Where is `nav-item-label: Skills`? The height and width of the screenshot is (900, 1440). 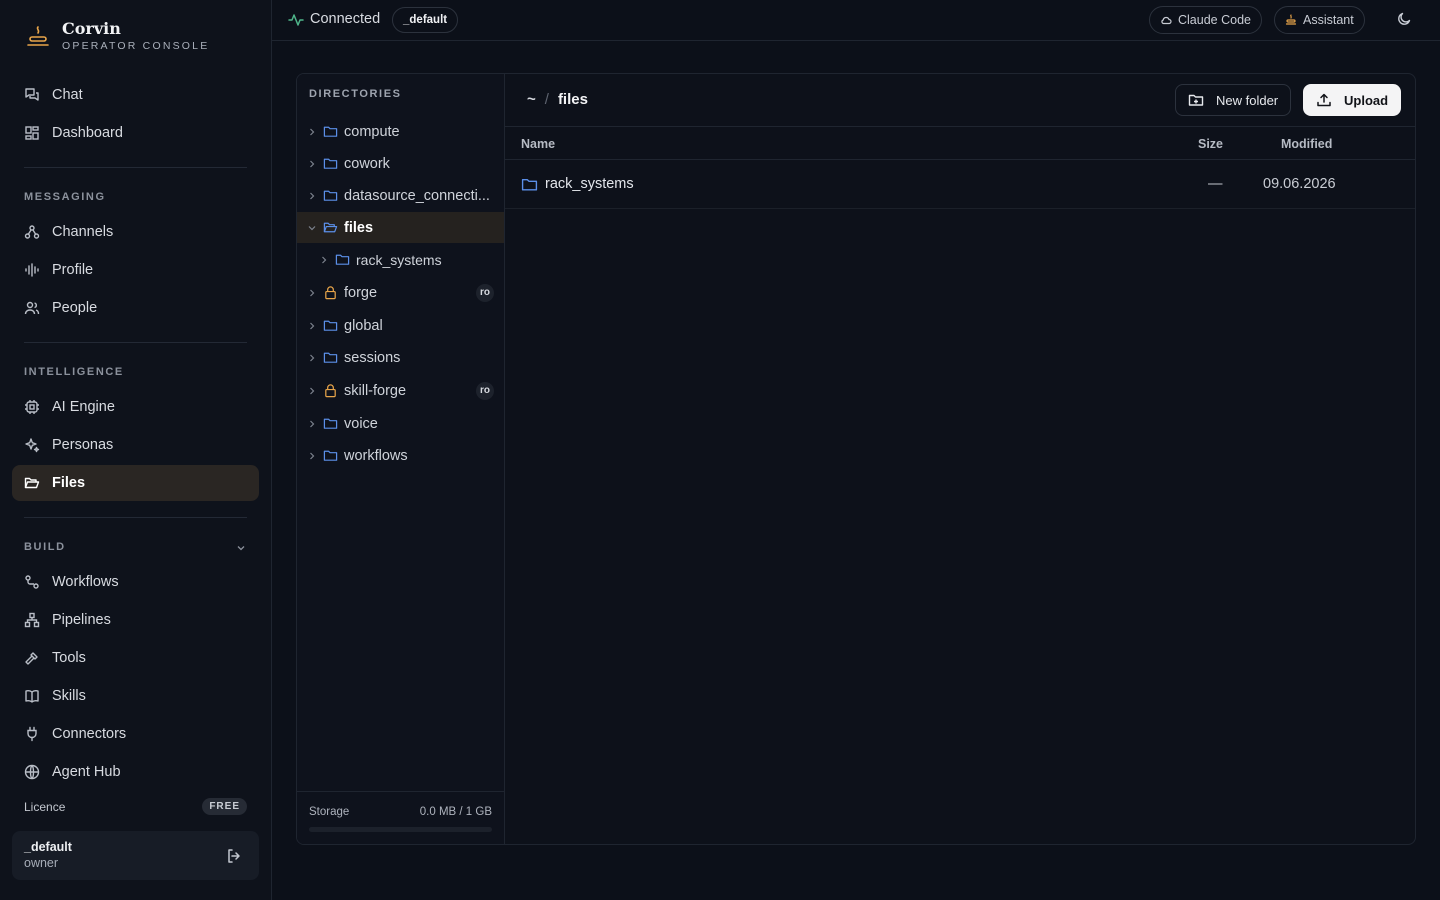
nav-item-label: Skills is located at coordinates (69, 696).